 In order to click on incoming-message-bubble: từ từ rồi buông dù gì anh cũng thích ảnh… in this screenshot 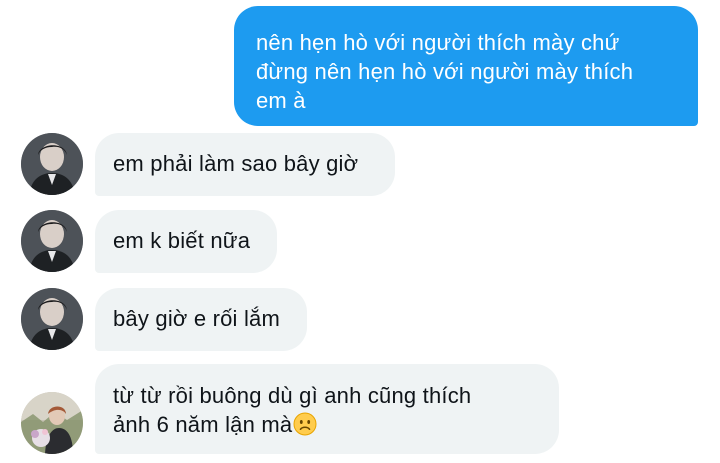, I will do `click(327, 409)`.